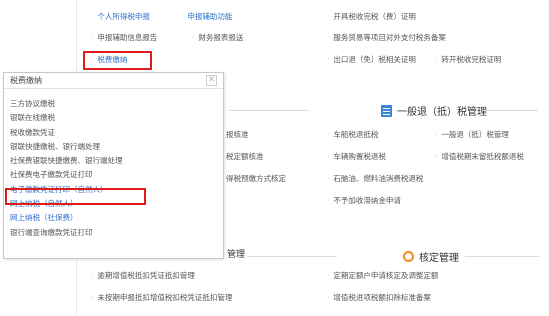 The image size is (549, 316). What do you see at coordinates (256, 179) in the screenshot?
I see `link-prepayment-method: 得税预缴方式核定` at bounding box center [256, 179].